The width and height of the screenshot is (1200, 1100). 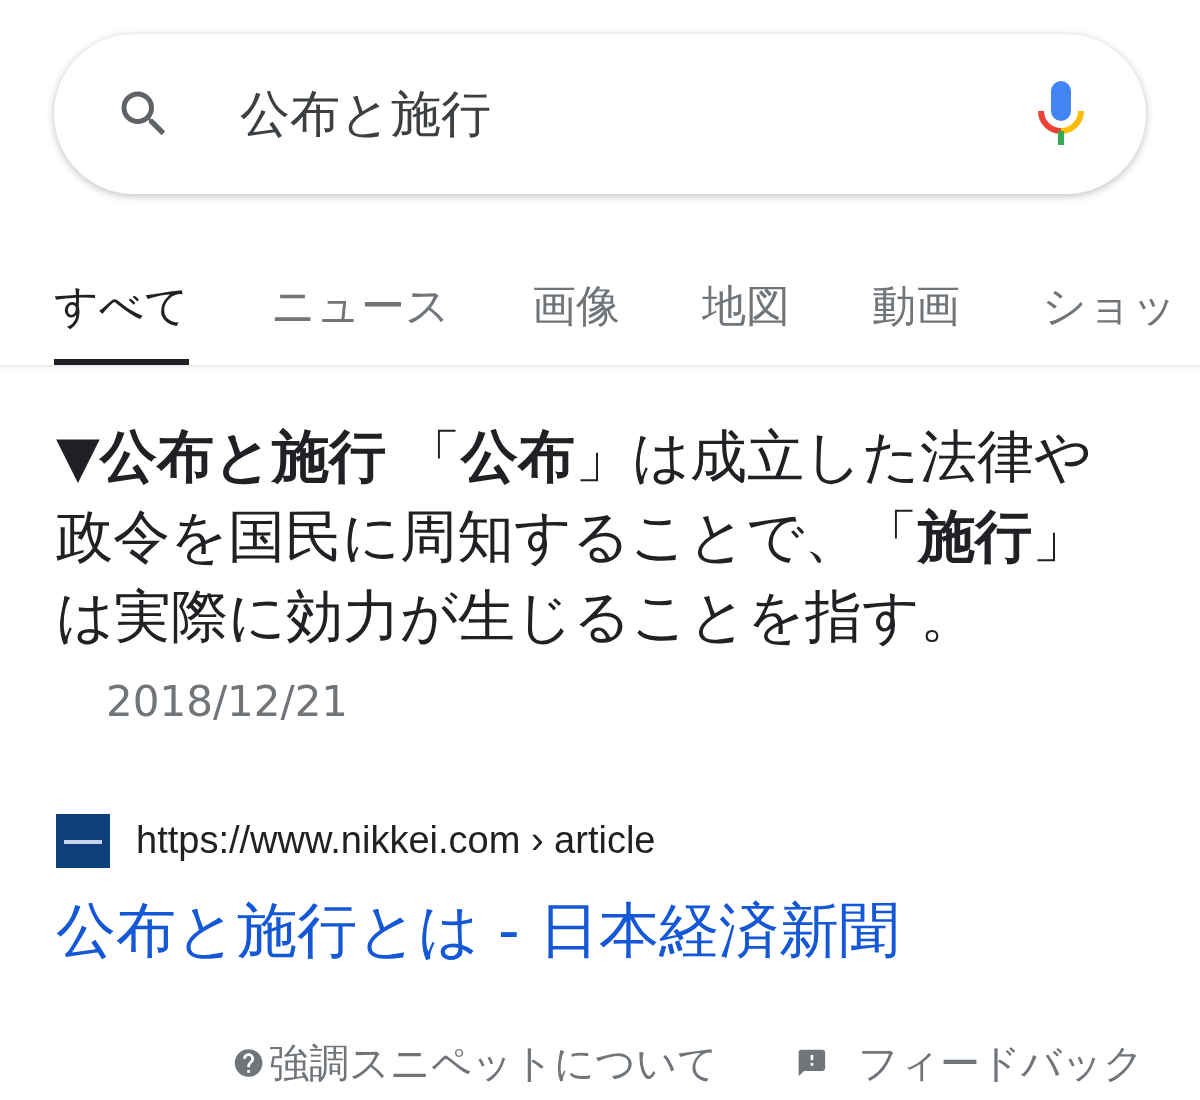 I want to click on tab: 動画, so click(x=916, y=319).